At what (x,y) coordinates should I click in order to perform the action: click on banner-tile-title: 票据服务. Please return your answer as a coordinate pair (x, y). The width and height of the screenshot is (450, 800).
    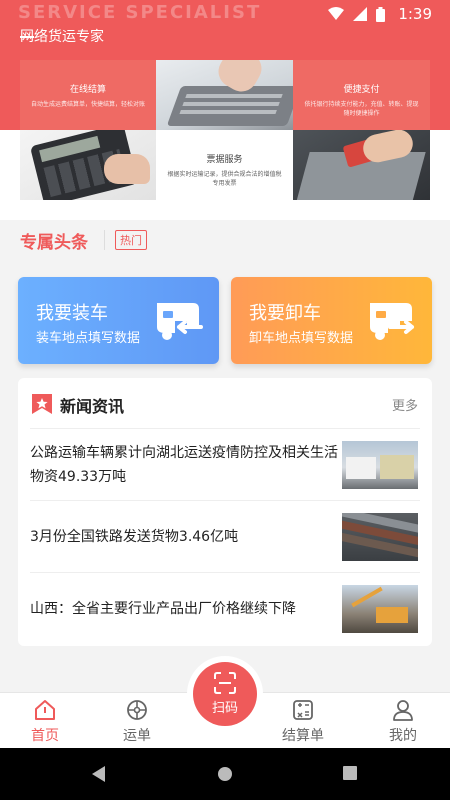
    Looking at the image, I should click on (224, 160).